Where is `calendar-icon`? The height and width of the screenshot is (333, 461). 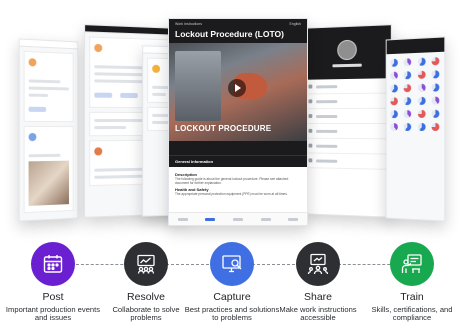
calendar-icon is located at coordinates (53, 264).